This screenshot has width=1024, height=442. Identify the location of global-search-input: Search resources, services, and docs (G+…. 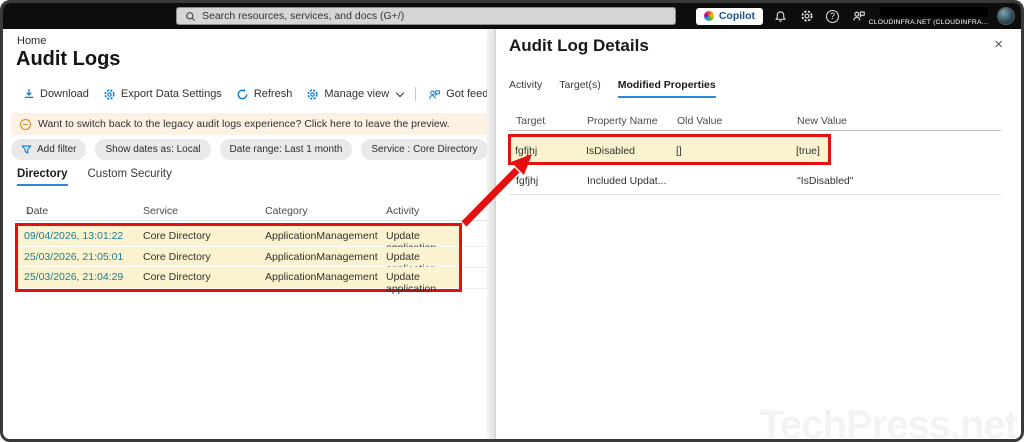
(426, 16).